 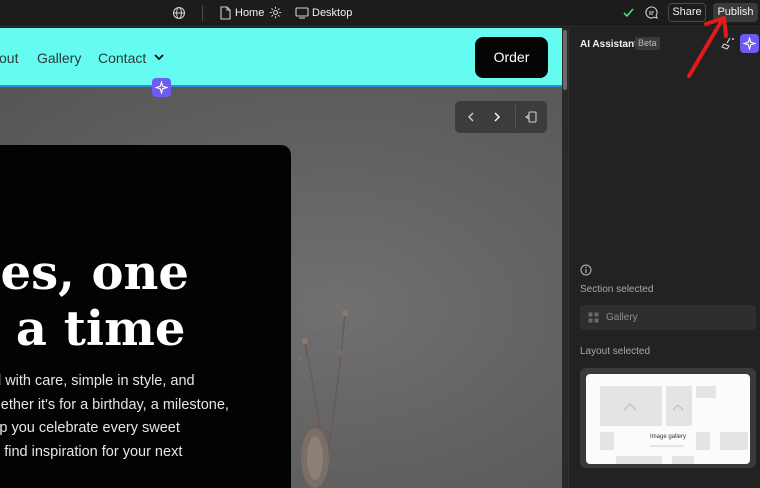 What do you see at coordinates (565, 60) in the screenshot?
I see `scrollbar-thumb` at bounding box center [565, 60].